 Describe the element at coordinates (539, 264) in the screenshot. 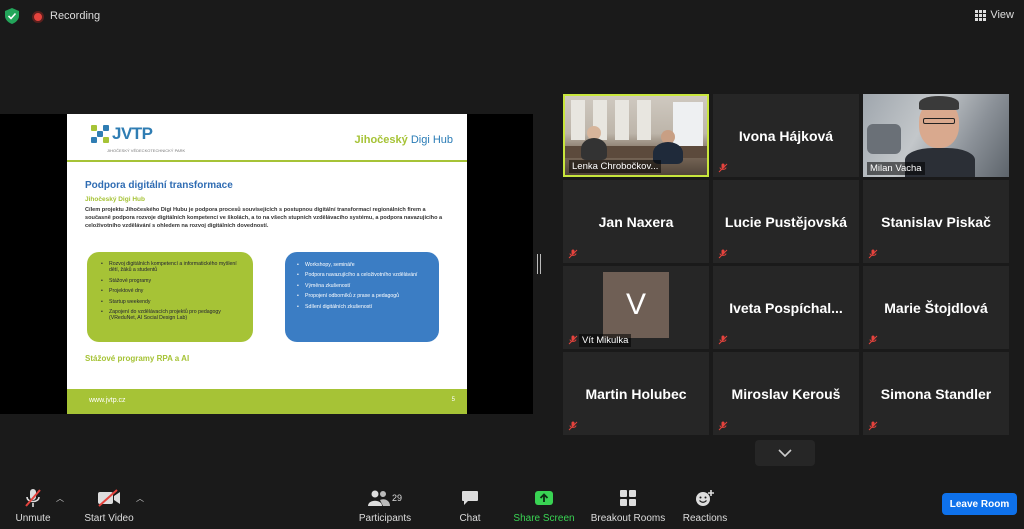

I see `splitter-handle` at that location.